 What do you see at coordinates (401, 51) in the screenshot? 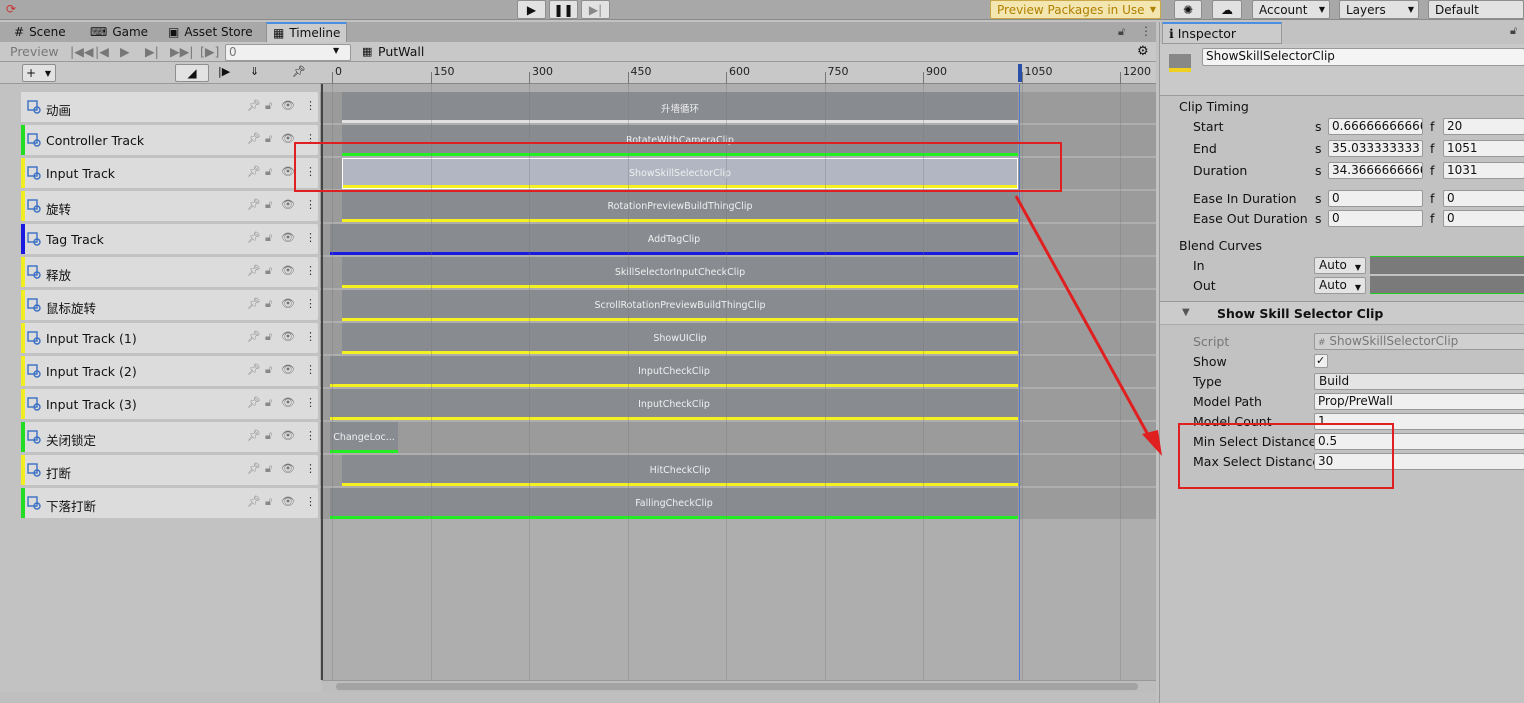
I see `timeline-asset-name: PutWall` at bounding box center [401, 51].